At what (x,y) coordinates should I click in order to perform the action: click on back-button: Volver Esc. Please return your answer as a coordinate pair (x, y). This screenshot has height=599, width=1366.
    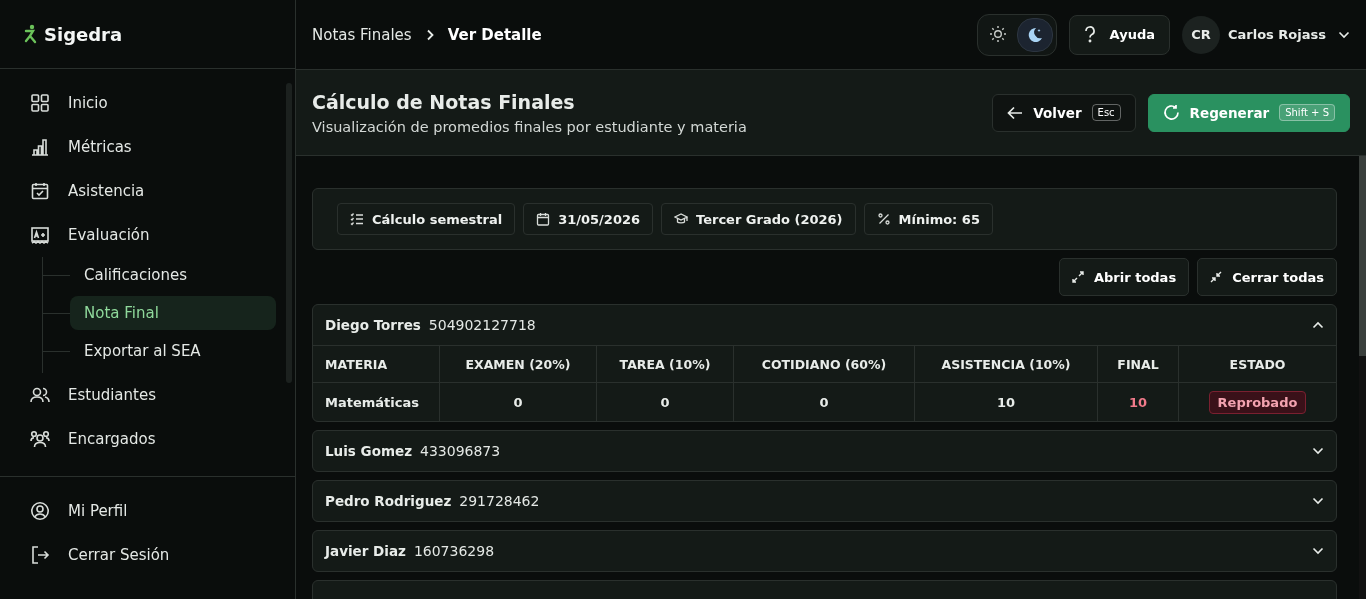
    Looking at the image, I should click on (1064, 112).